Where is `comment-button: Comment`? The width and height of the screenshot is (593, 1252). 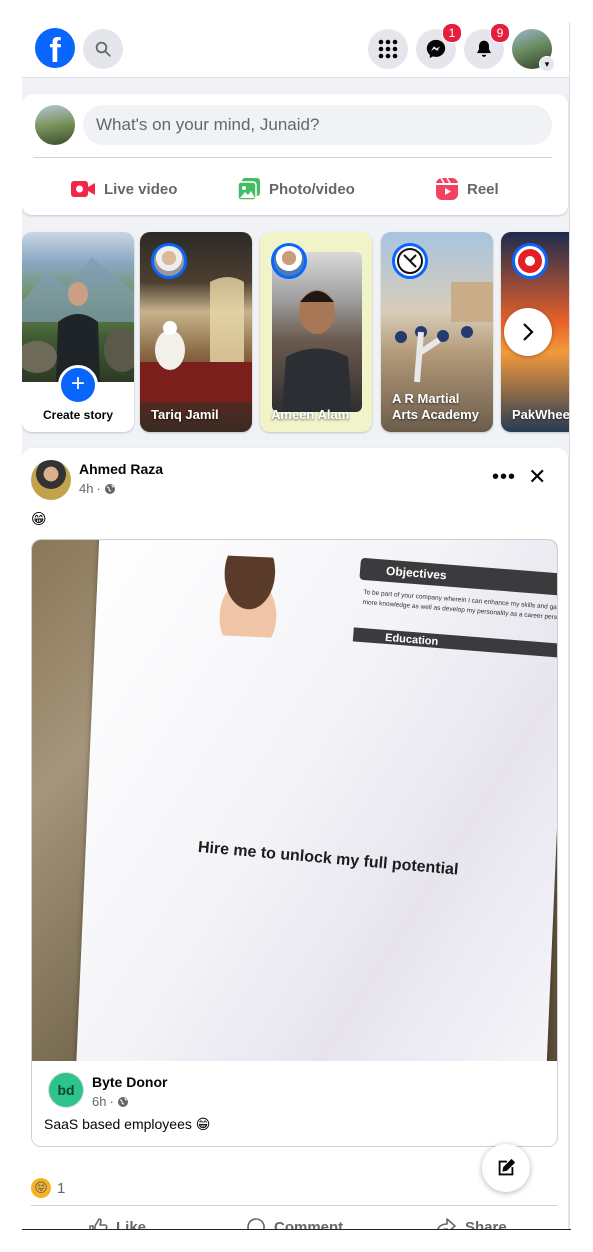
comment-button: Comment is located at coordinates (294, 1222).